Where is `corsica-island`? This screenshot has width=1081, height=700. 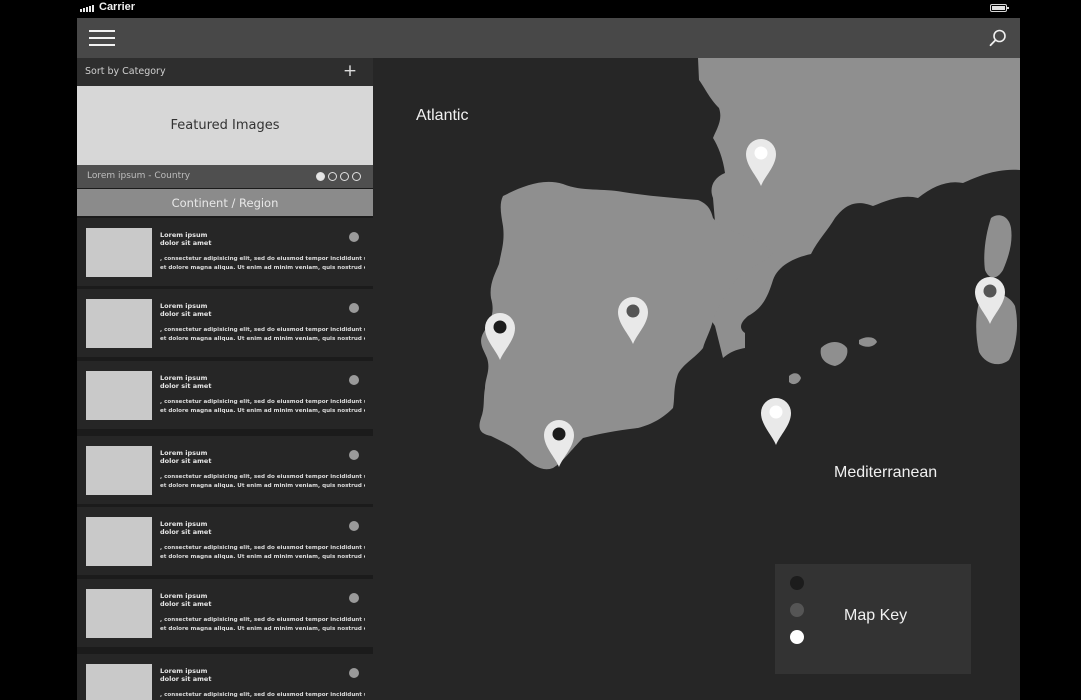 corsica-island is located at coordinates (998, 246).